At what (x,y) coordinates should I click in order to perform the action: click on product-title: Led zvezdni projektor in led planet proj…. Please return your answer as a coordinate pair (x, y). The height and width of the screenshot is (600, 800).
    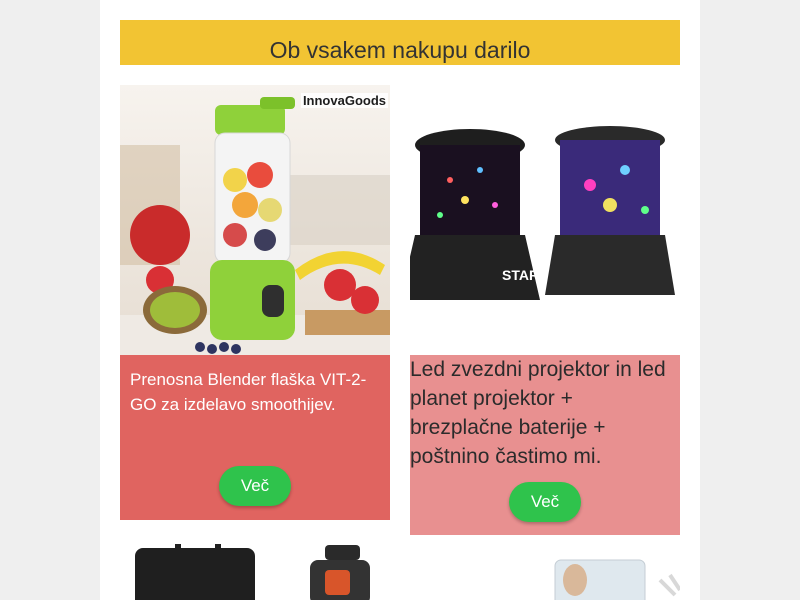
    Looking at the image, I should click on (538, 413).